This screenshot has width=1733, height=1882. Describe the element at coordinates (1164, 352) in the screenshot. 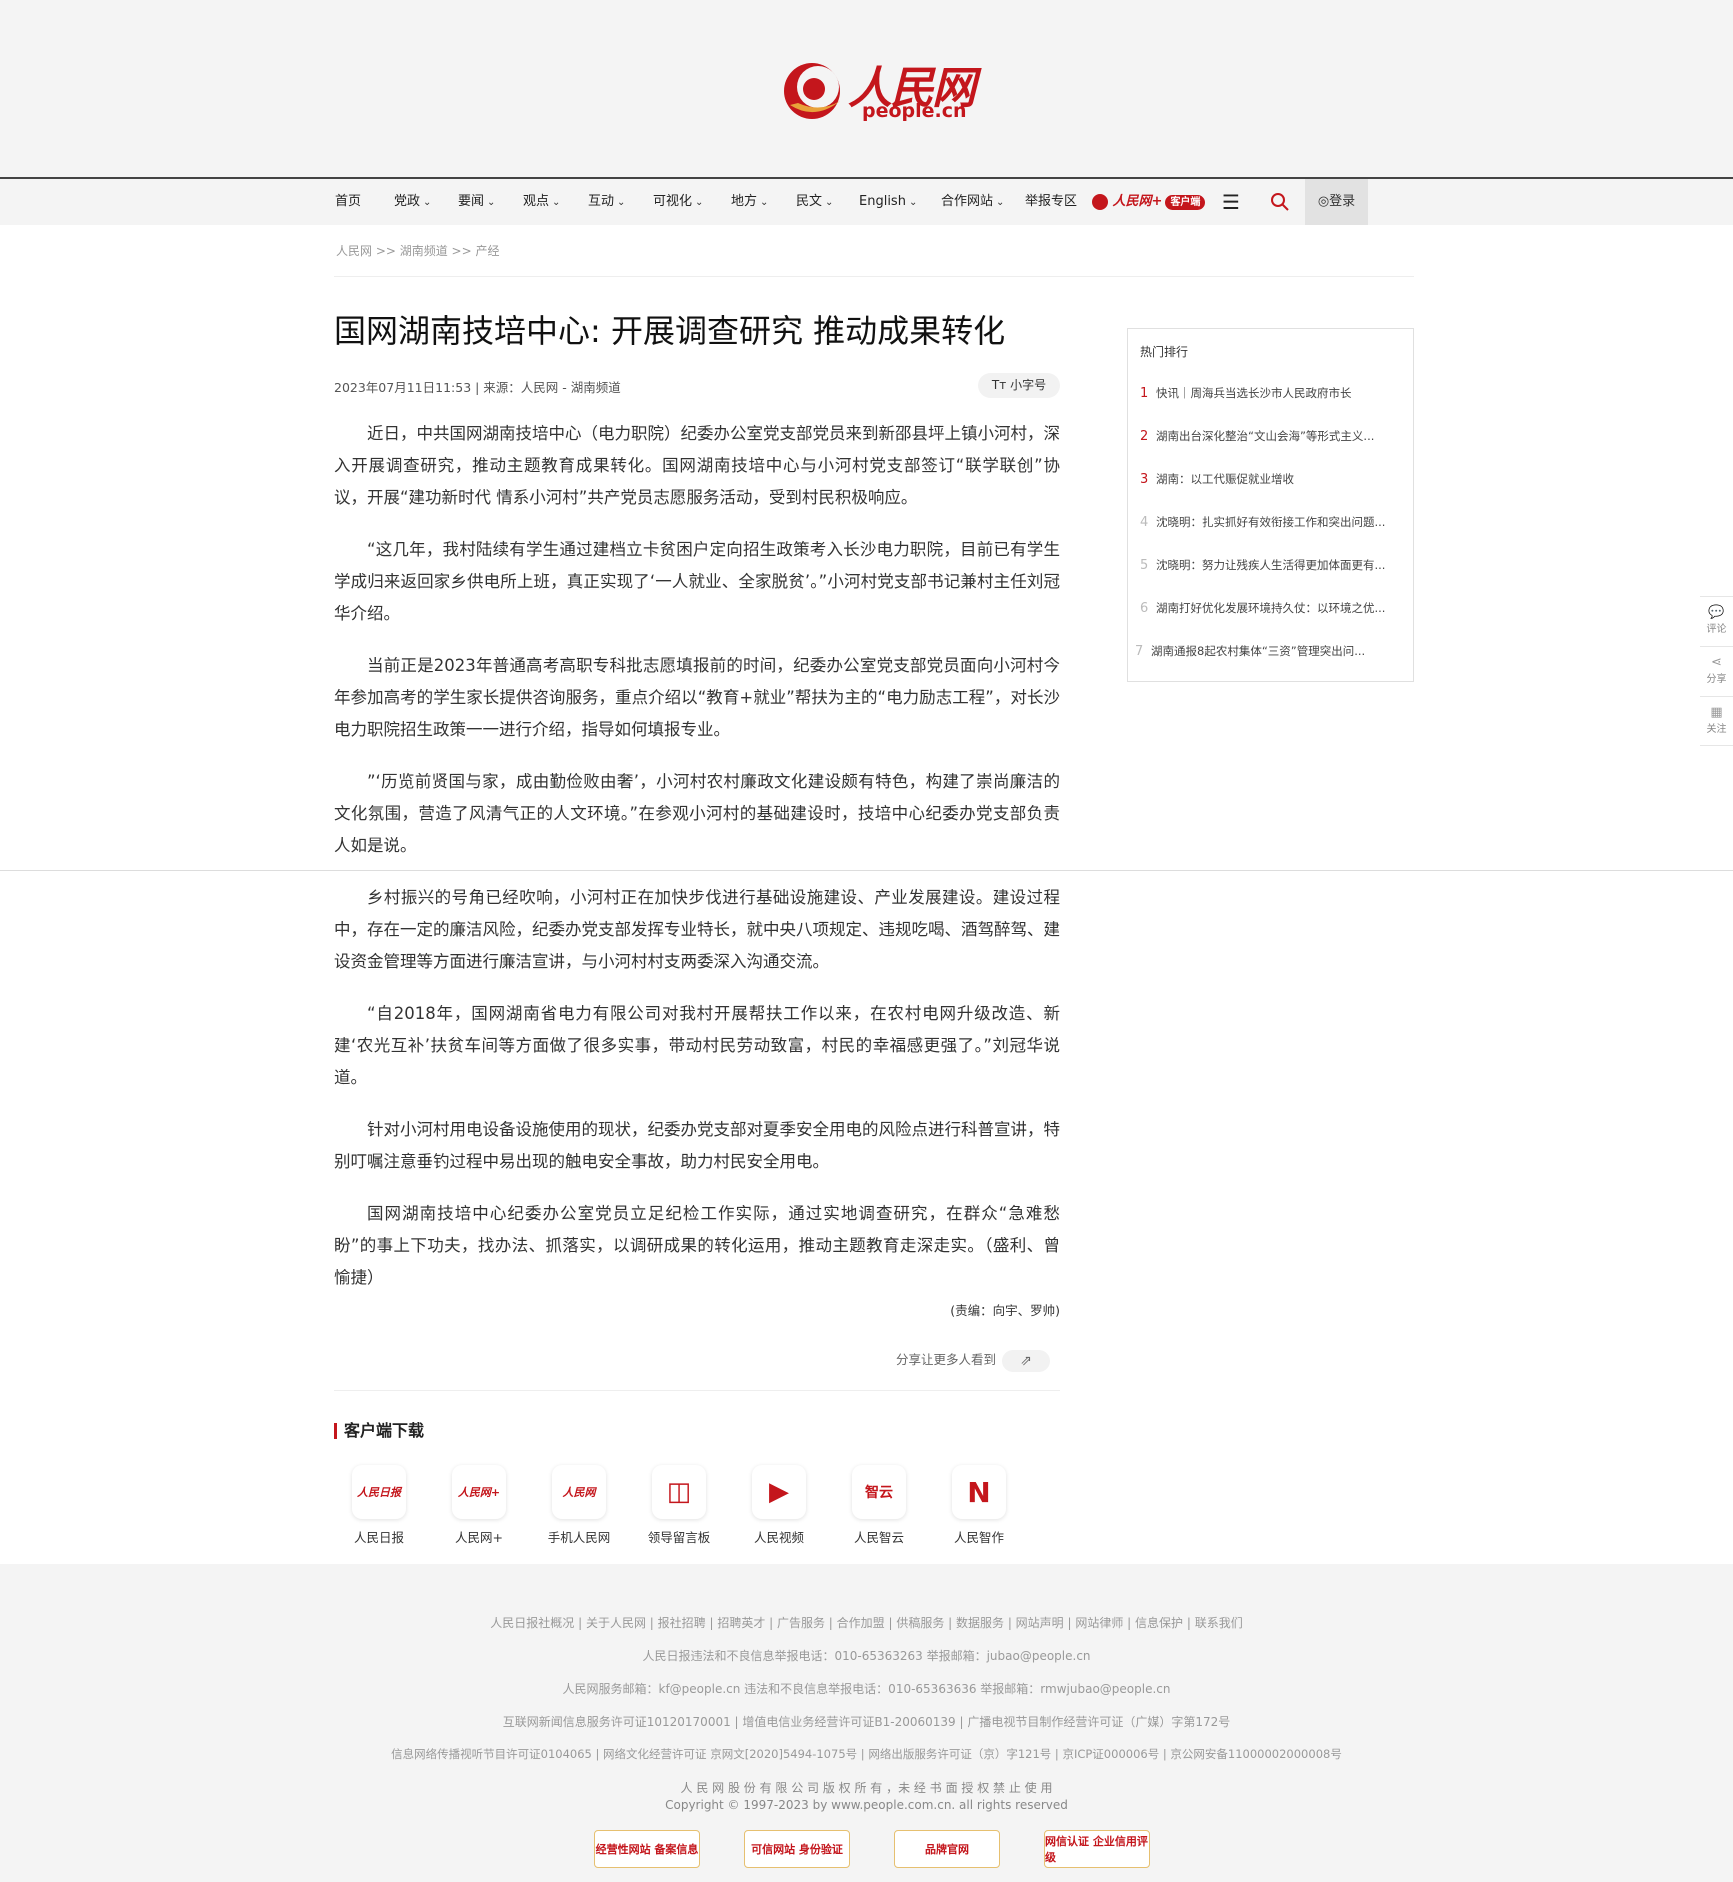

I see `hot-ranking-title: 热门排行` at that location.